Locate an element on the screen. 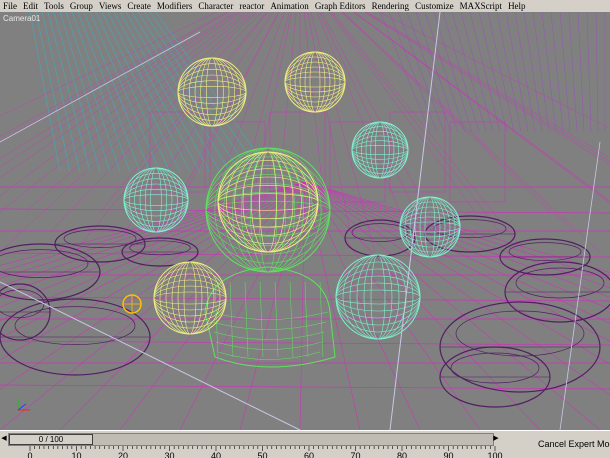 The image size is (610, 458). menu-graph-editors: Graph Editors is located at coordinates (340, 6).